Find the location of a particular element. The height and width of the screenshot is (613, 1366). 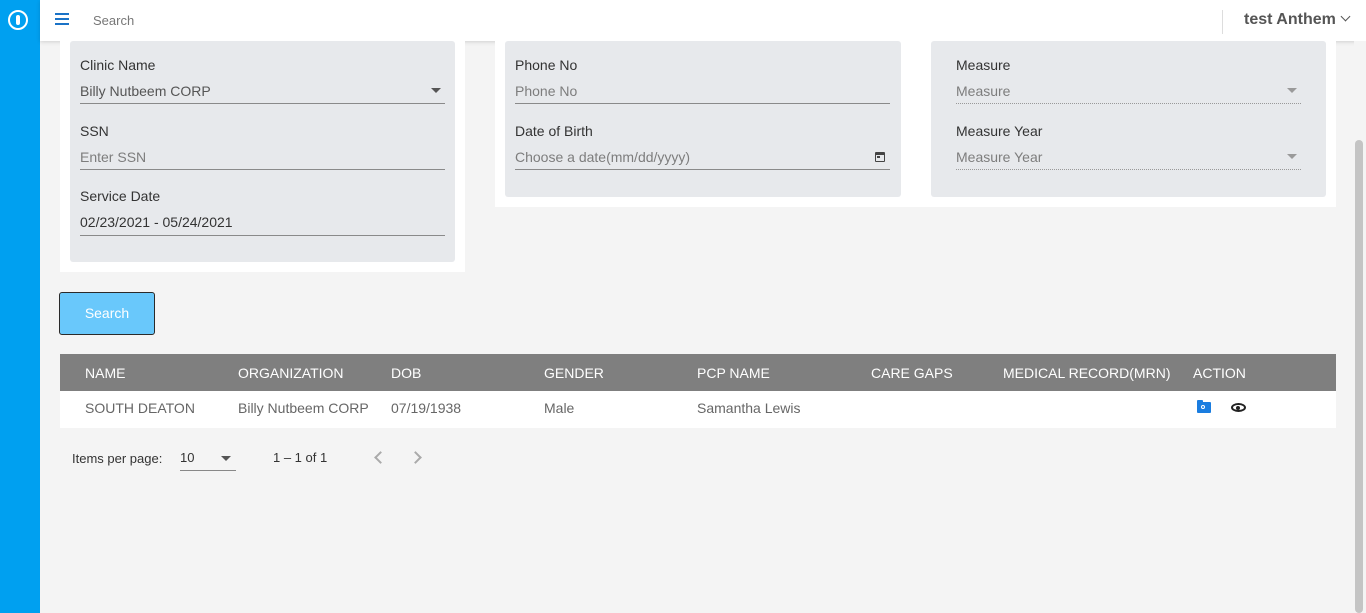

clinic-name-dropdown-icon is located at coordinates (436, 90).